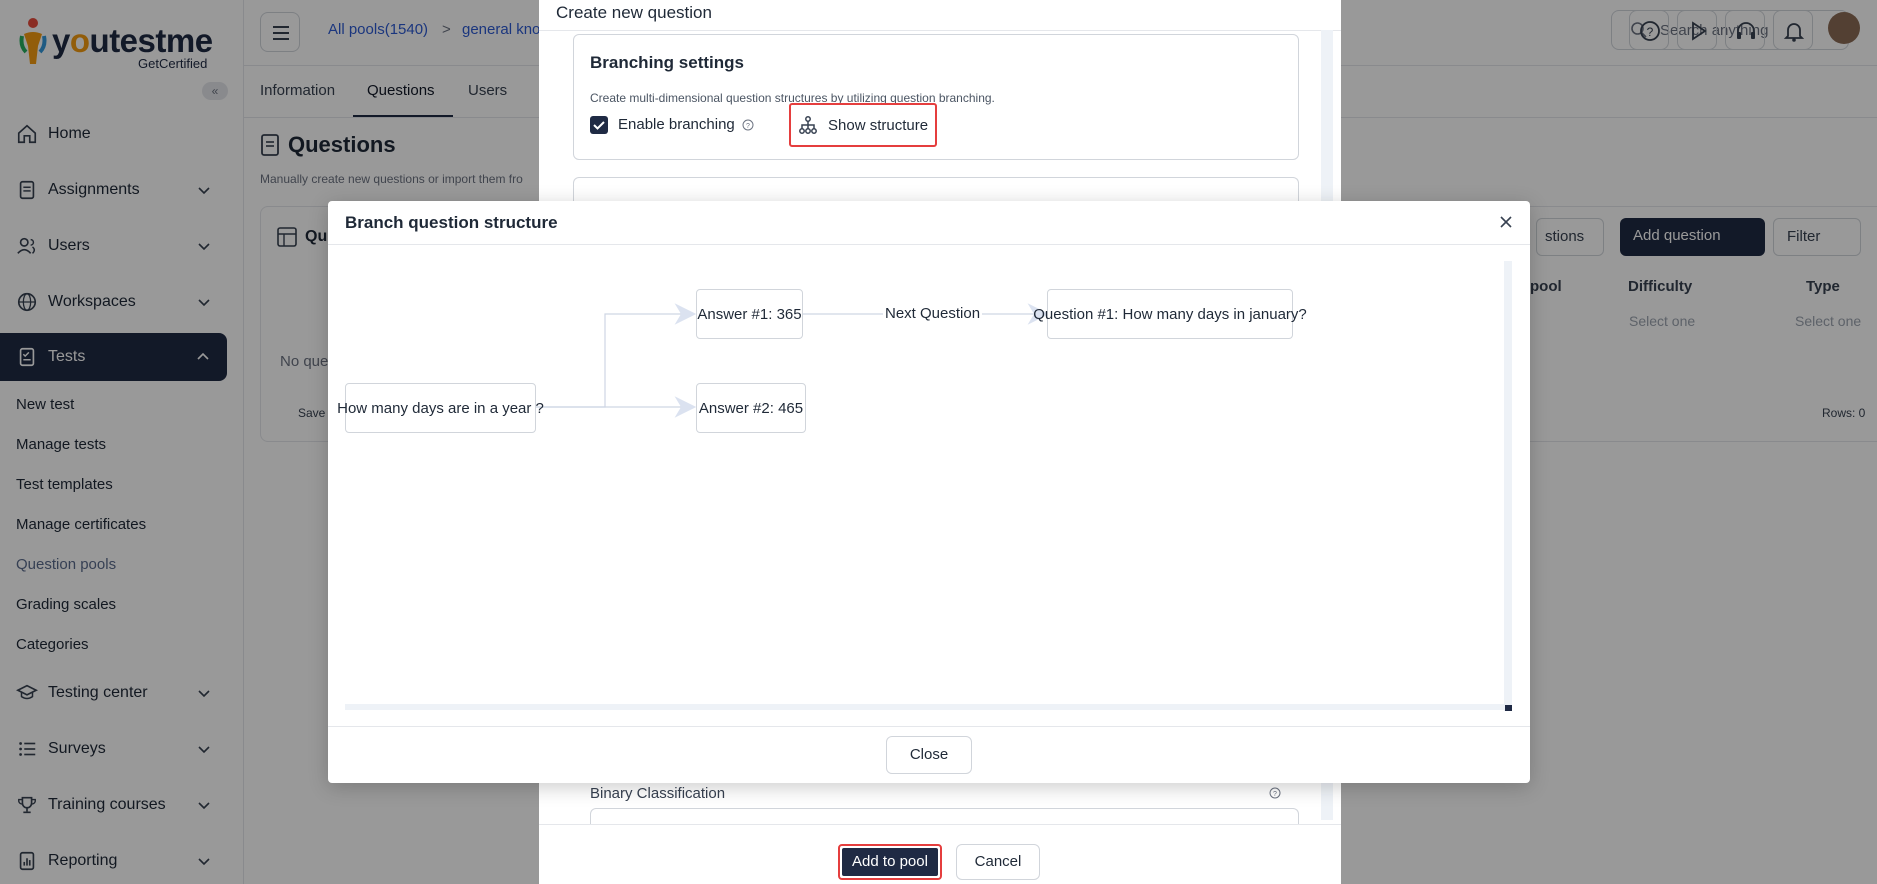 The image size is (1877, 884). Describe the element at coordinates (749, 314) in the screenshot. I see `node-answer-1: Answer #1: 365` at that location.